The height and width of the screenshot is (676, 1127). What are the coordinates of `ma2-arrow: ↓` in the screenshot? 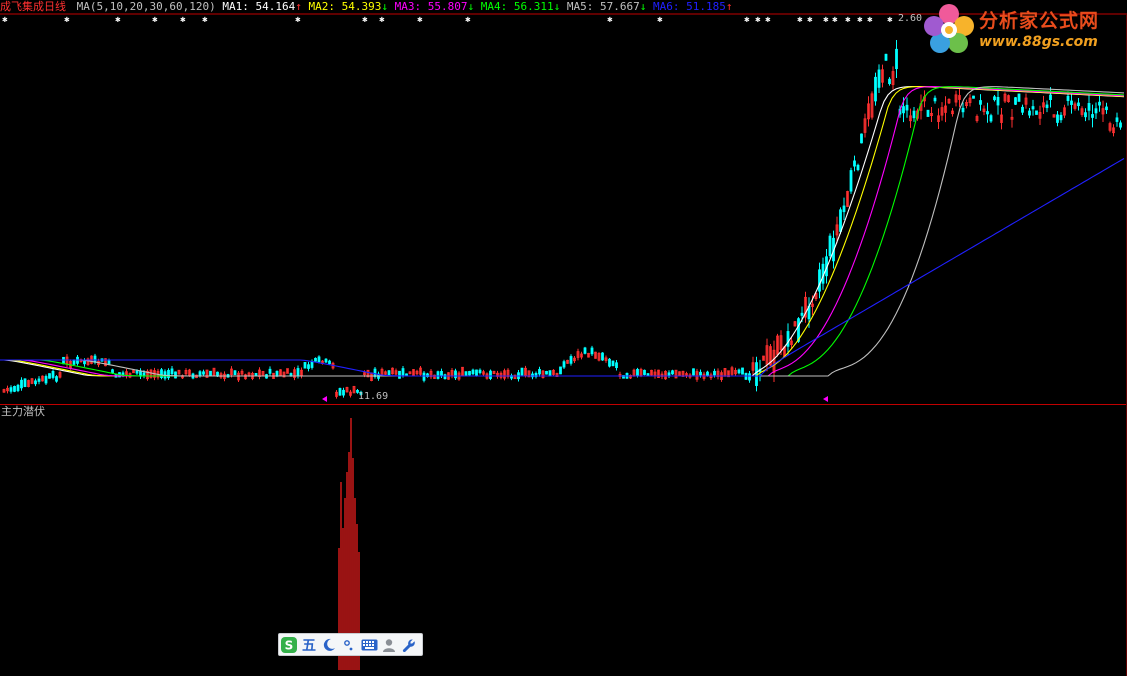 It's located at (384, 6).